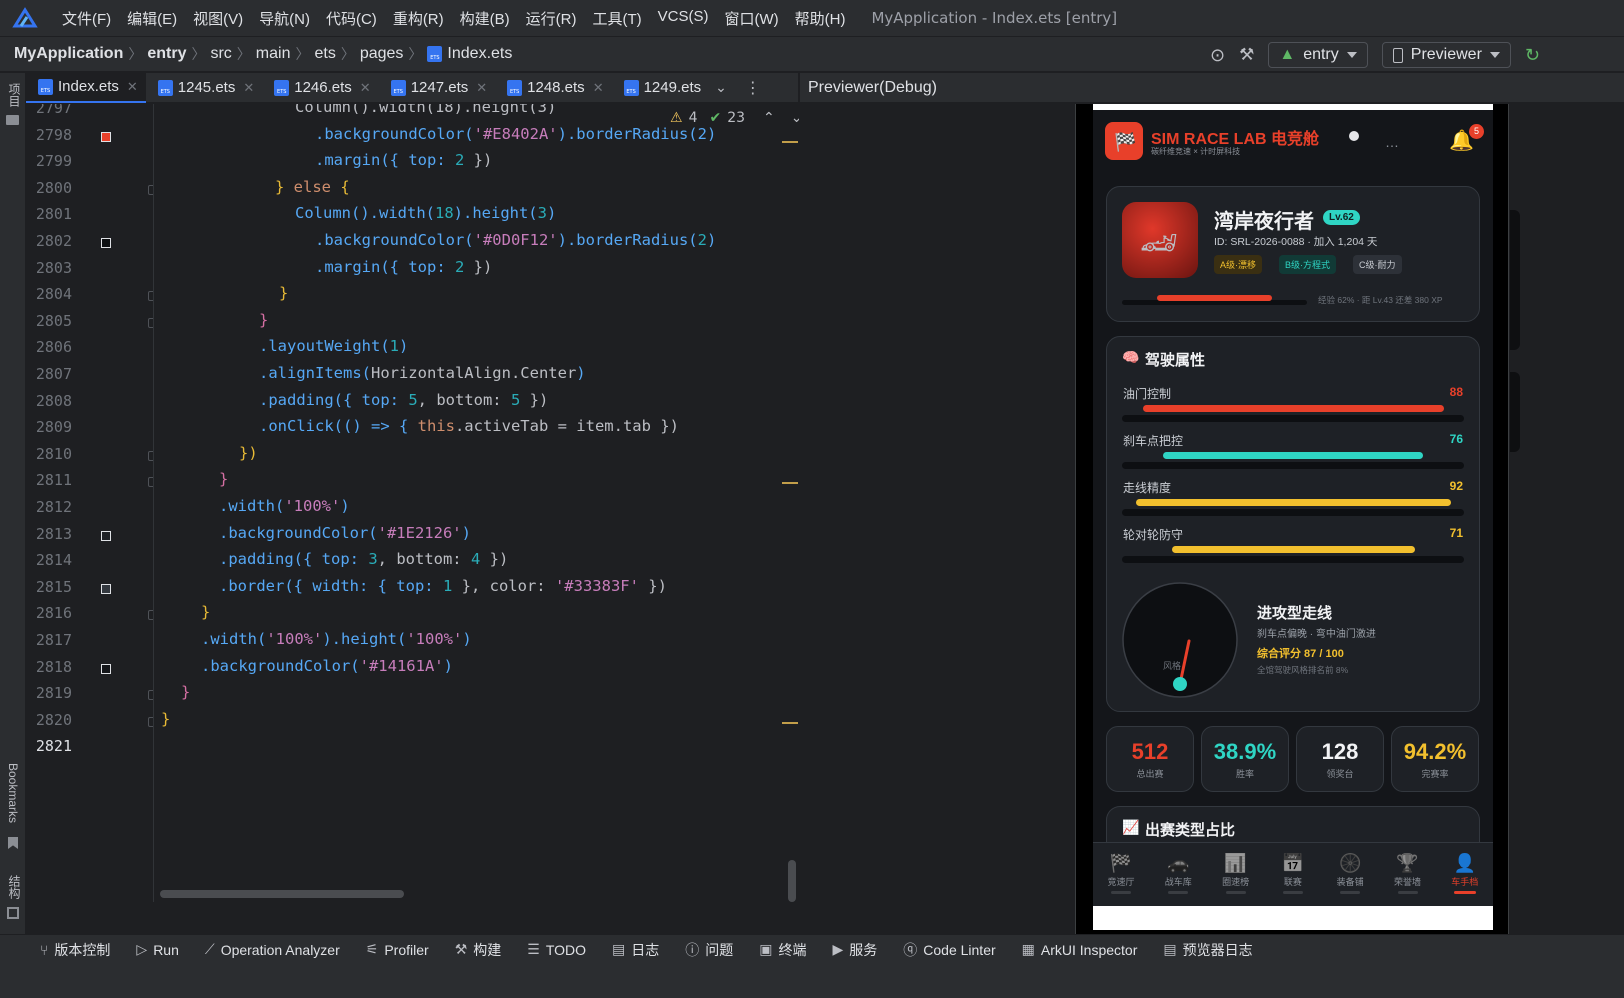 This screenshot has width=1624, height=998. Describe the element at coordinates (284, 506) in the screenshot. I see `code-line: .width('100%')` at that location.